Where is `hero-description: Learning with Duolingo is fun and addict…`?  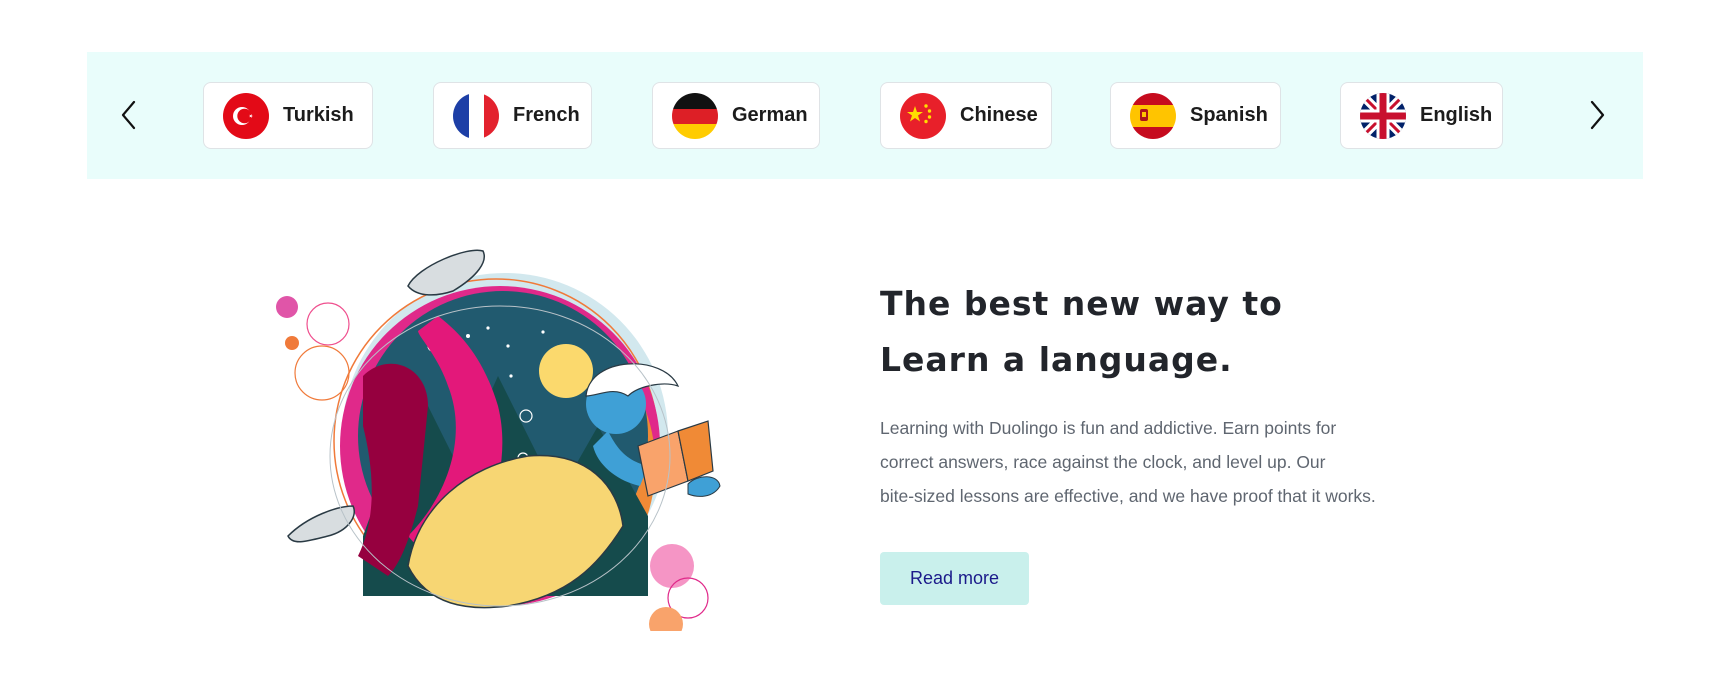
hero-description: Learning with Duolingo is fun and addict… is located at coordinates (1150, 462).